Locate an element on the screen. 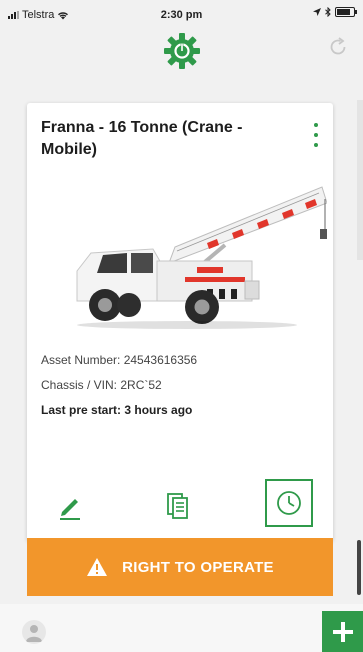 The image size is (363, 652). bottom-bar is located at coordinates (181, 628).